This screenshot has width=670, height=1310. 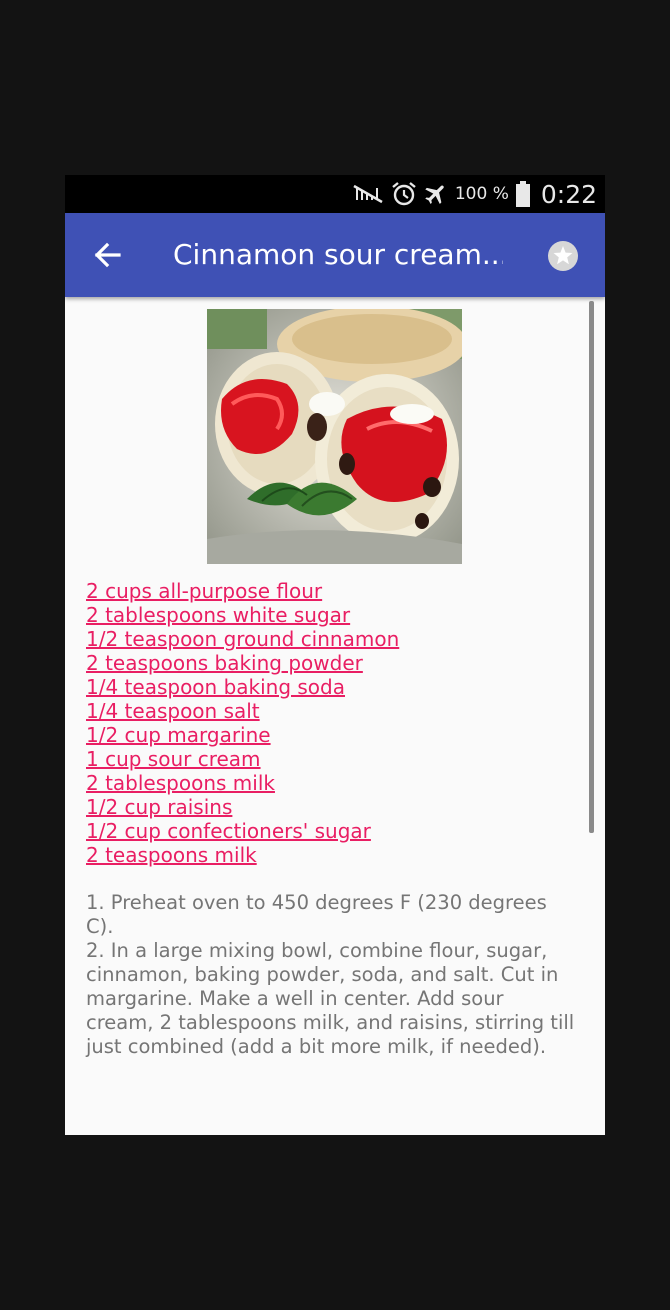 What do you see at coordinates (404, 194) in the screenshot?
I see `alarm-icon` at bounding box center [404, 194].